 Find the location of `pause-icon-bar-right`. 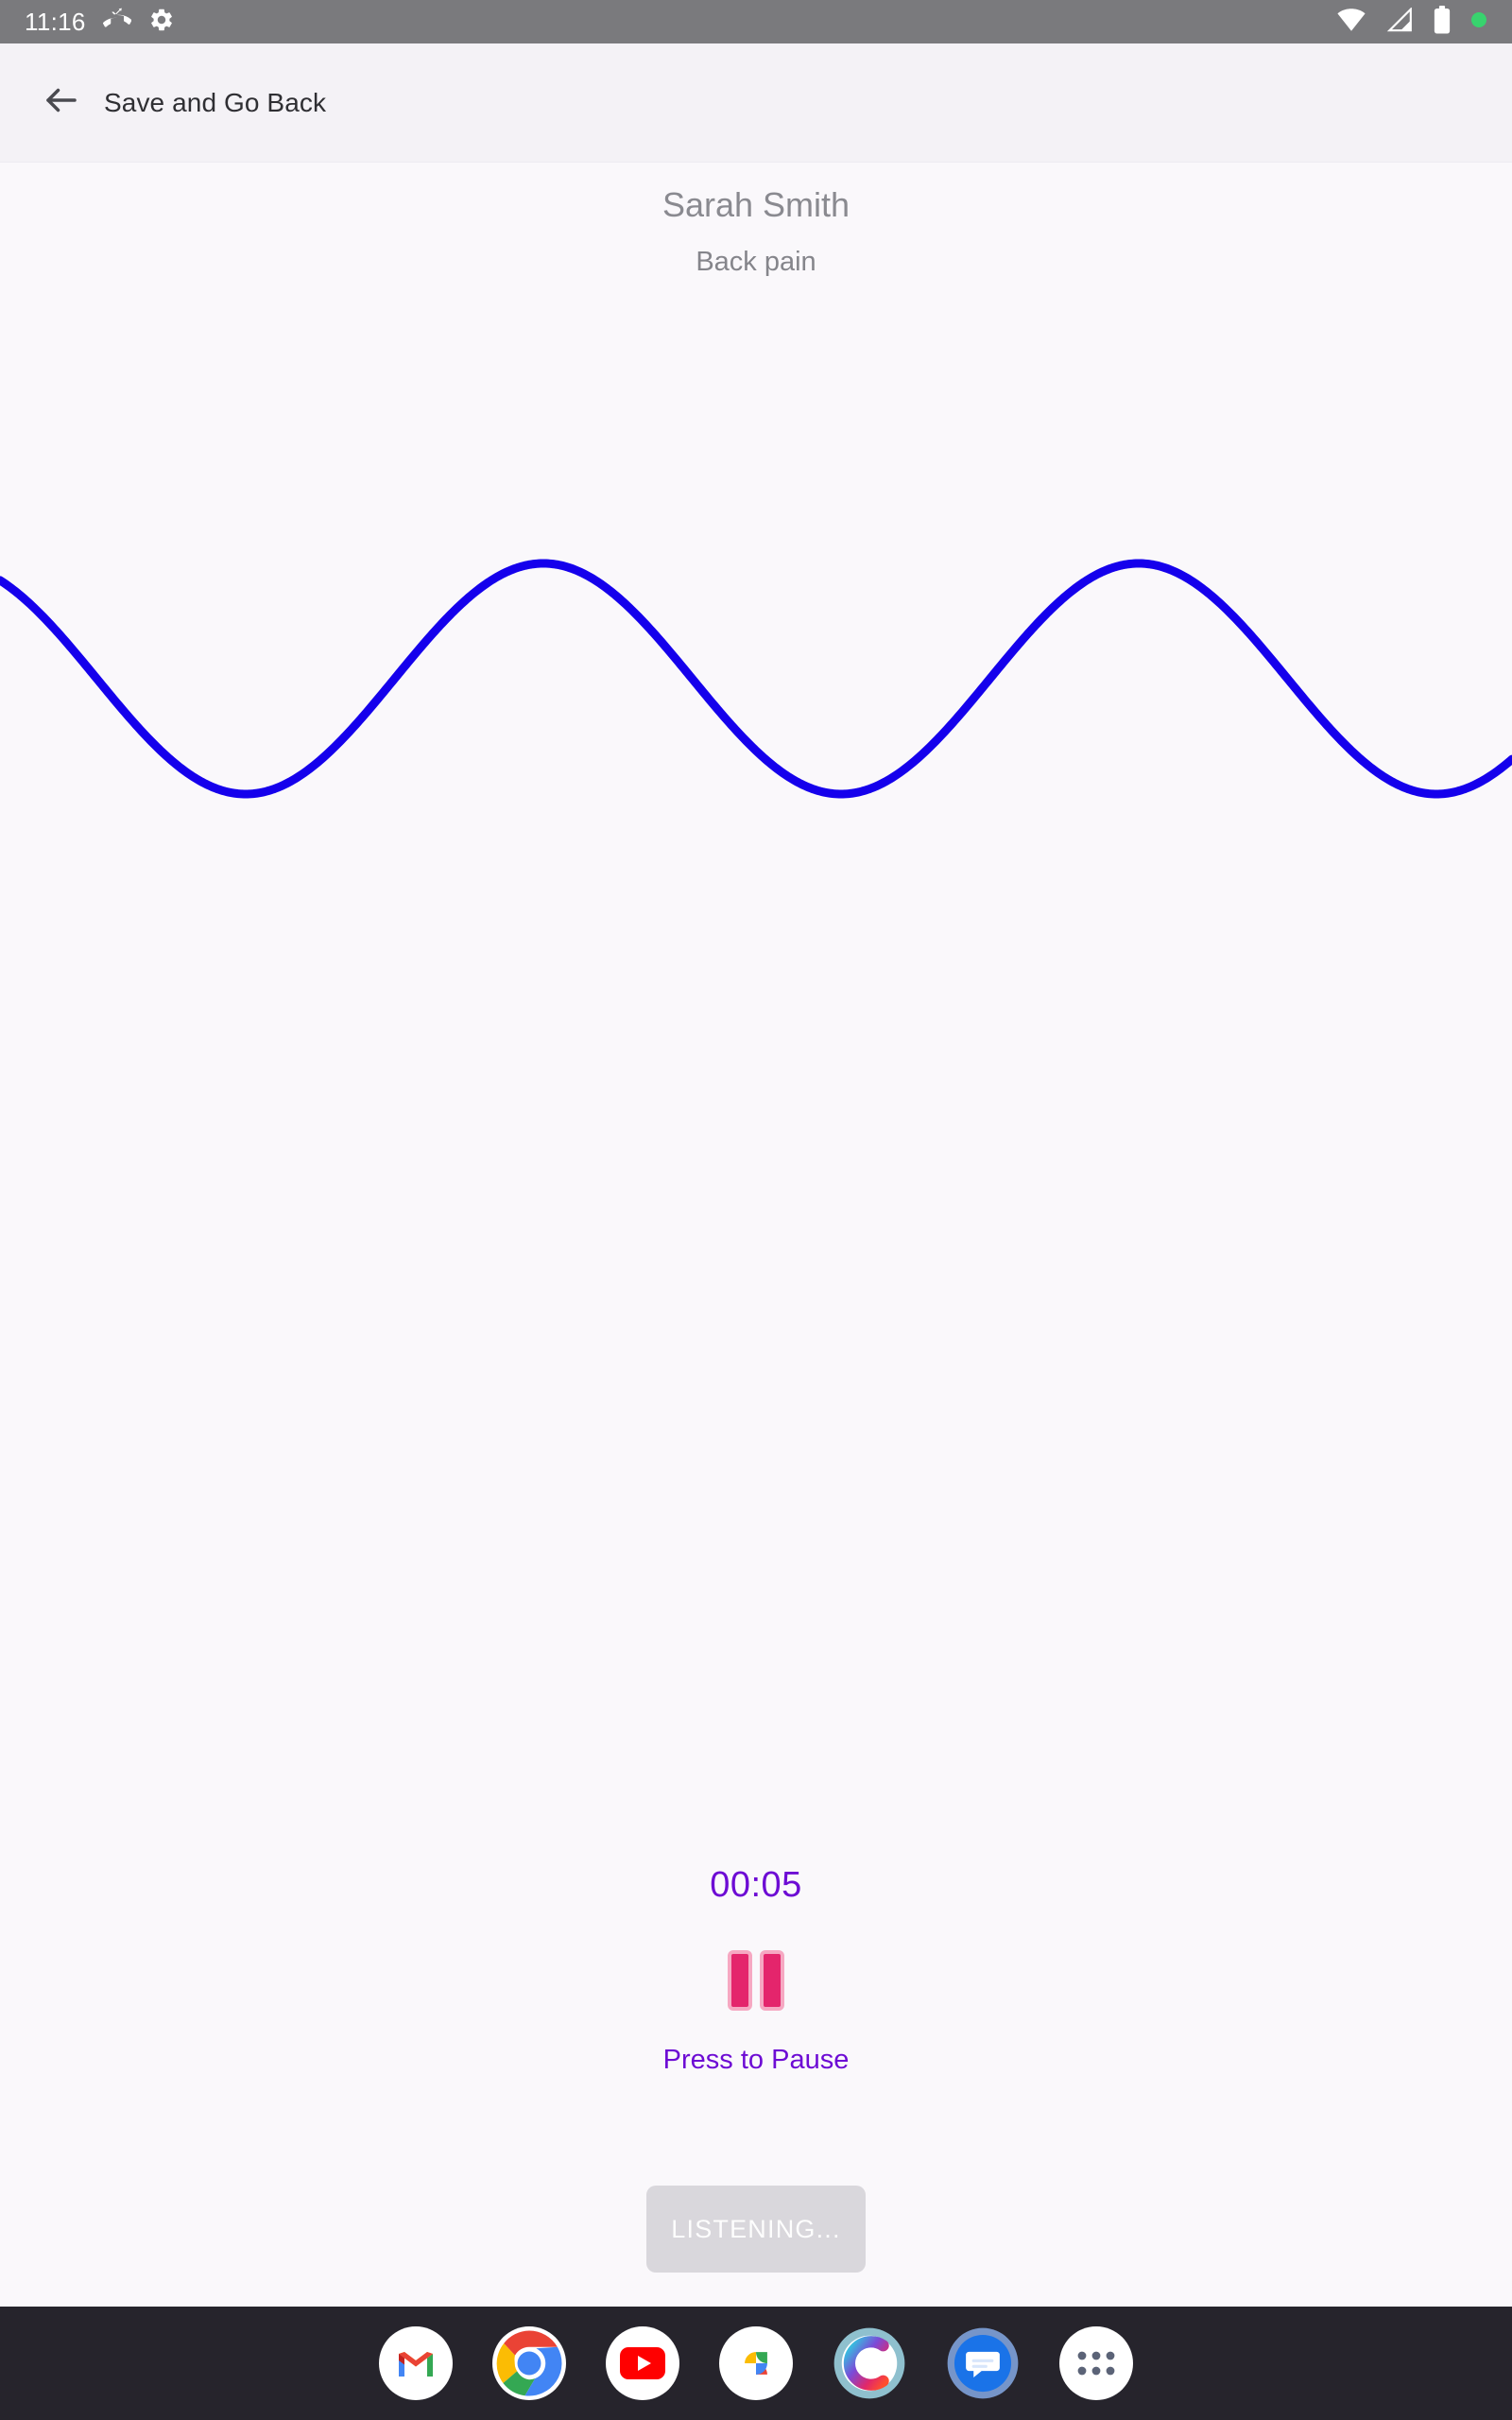

pause-icon-bar-right is located at coordinates (772, 1980).